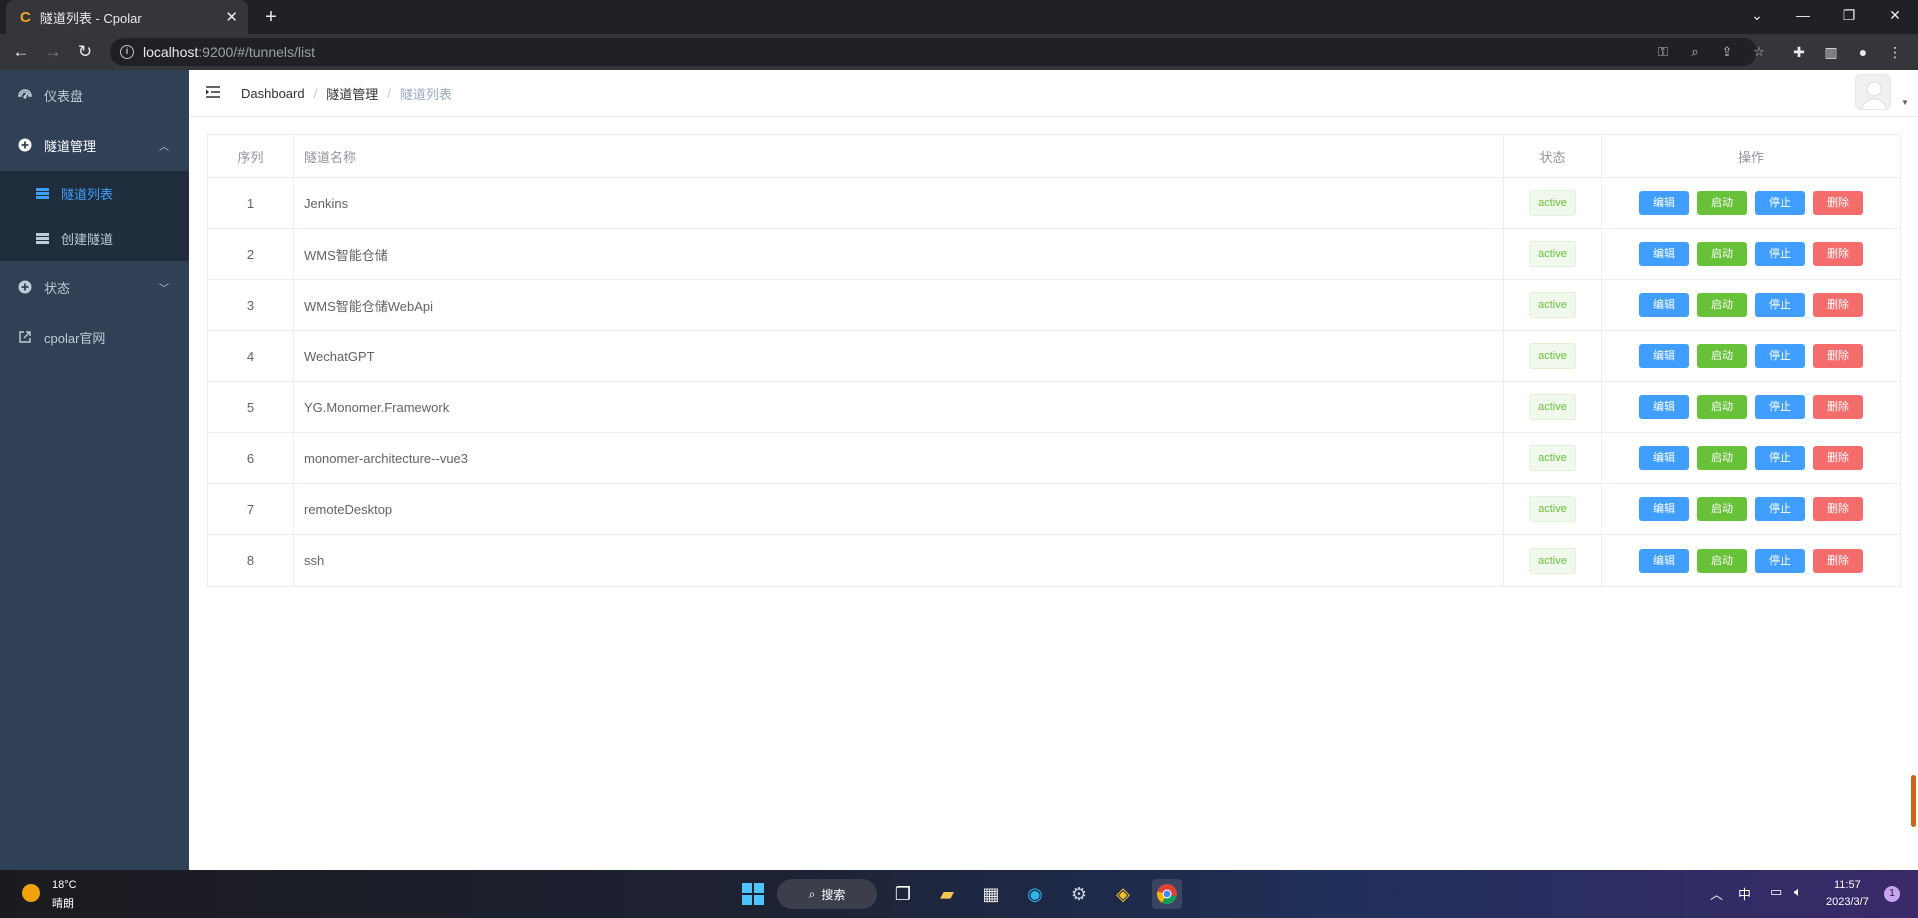  I want to click on chrome-icon, so click(1167, 894).